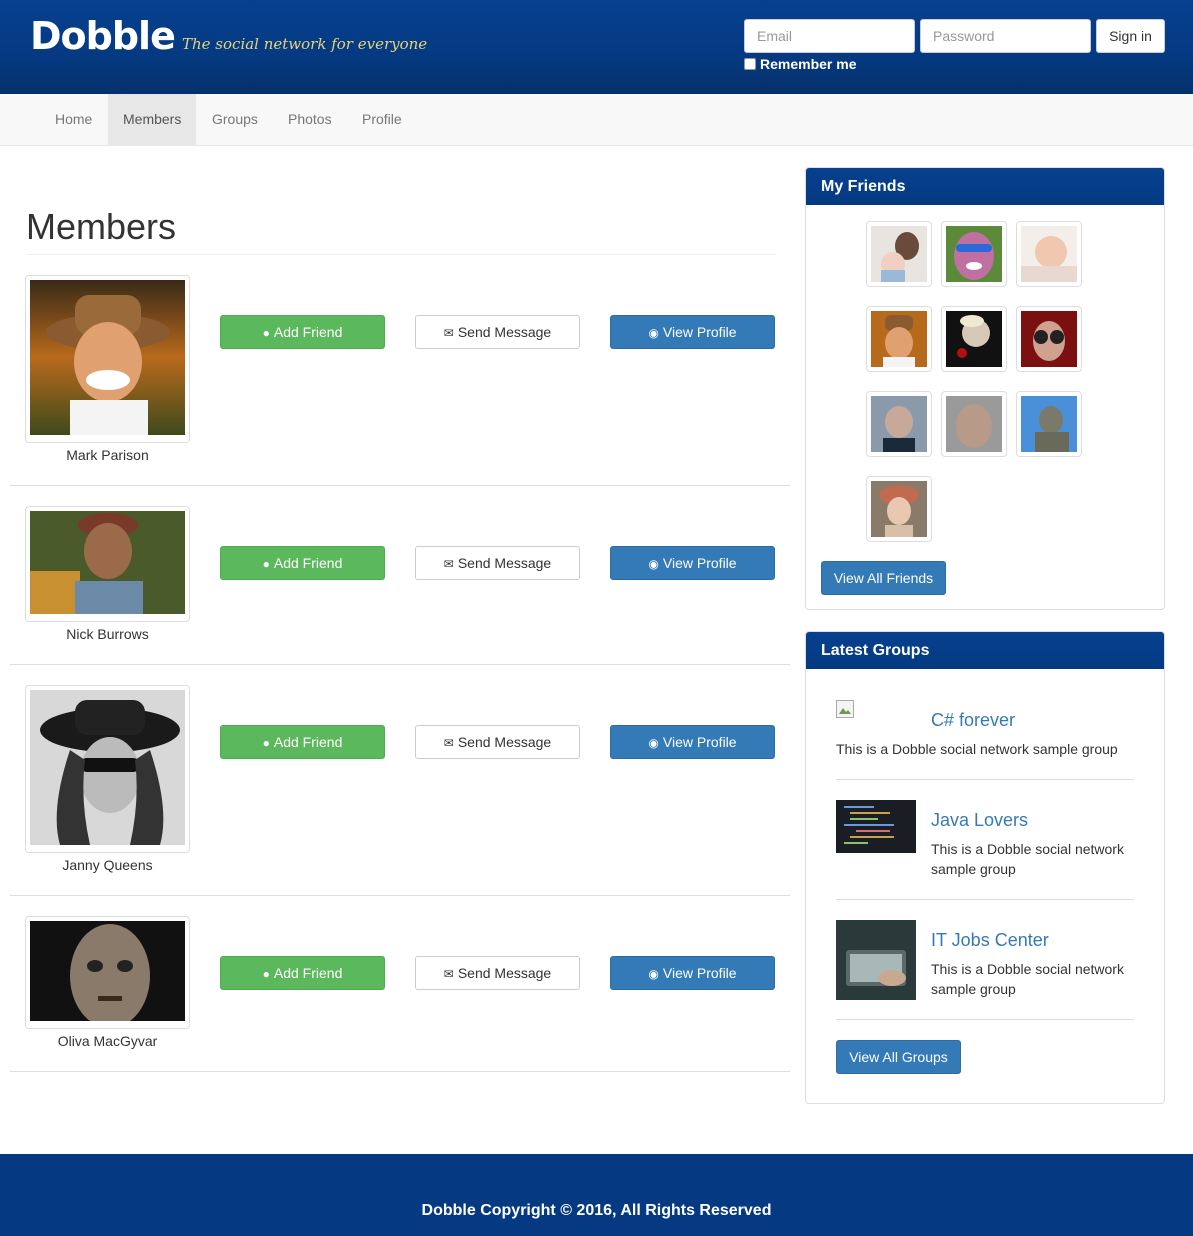 The height and width of the screenshot is (1236, 1193). Describe the element at coordinates (596, 120) in the screenshot. I see `main-nav: Home Members Groups Photos Profile` at that location.